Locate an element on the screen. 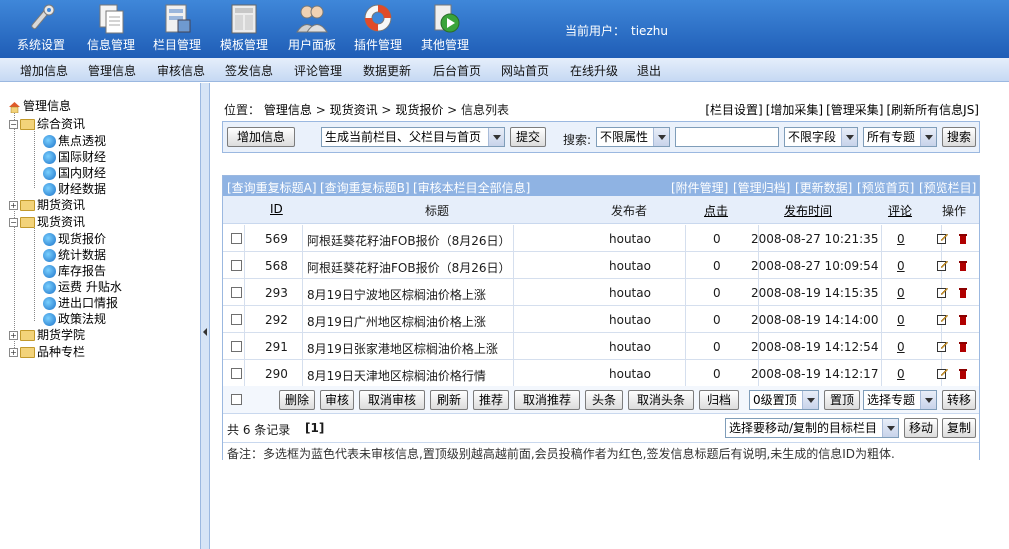 The width and height of the screenshot is (1009, 549). tree-item: 财经数据 is located at coordinates (74, 189).